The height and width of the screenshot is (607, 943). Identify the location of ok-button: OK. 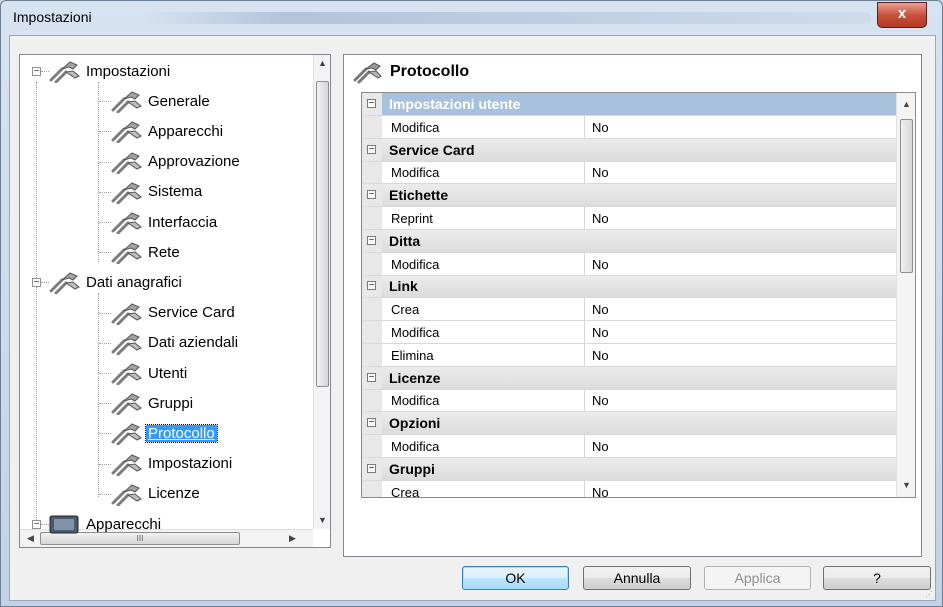
(515, 578).